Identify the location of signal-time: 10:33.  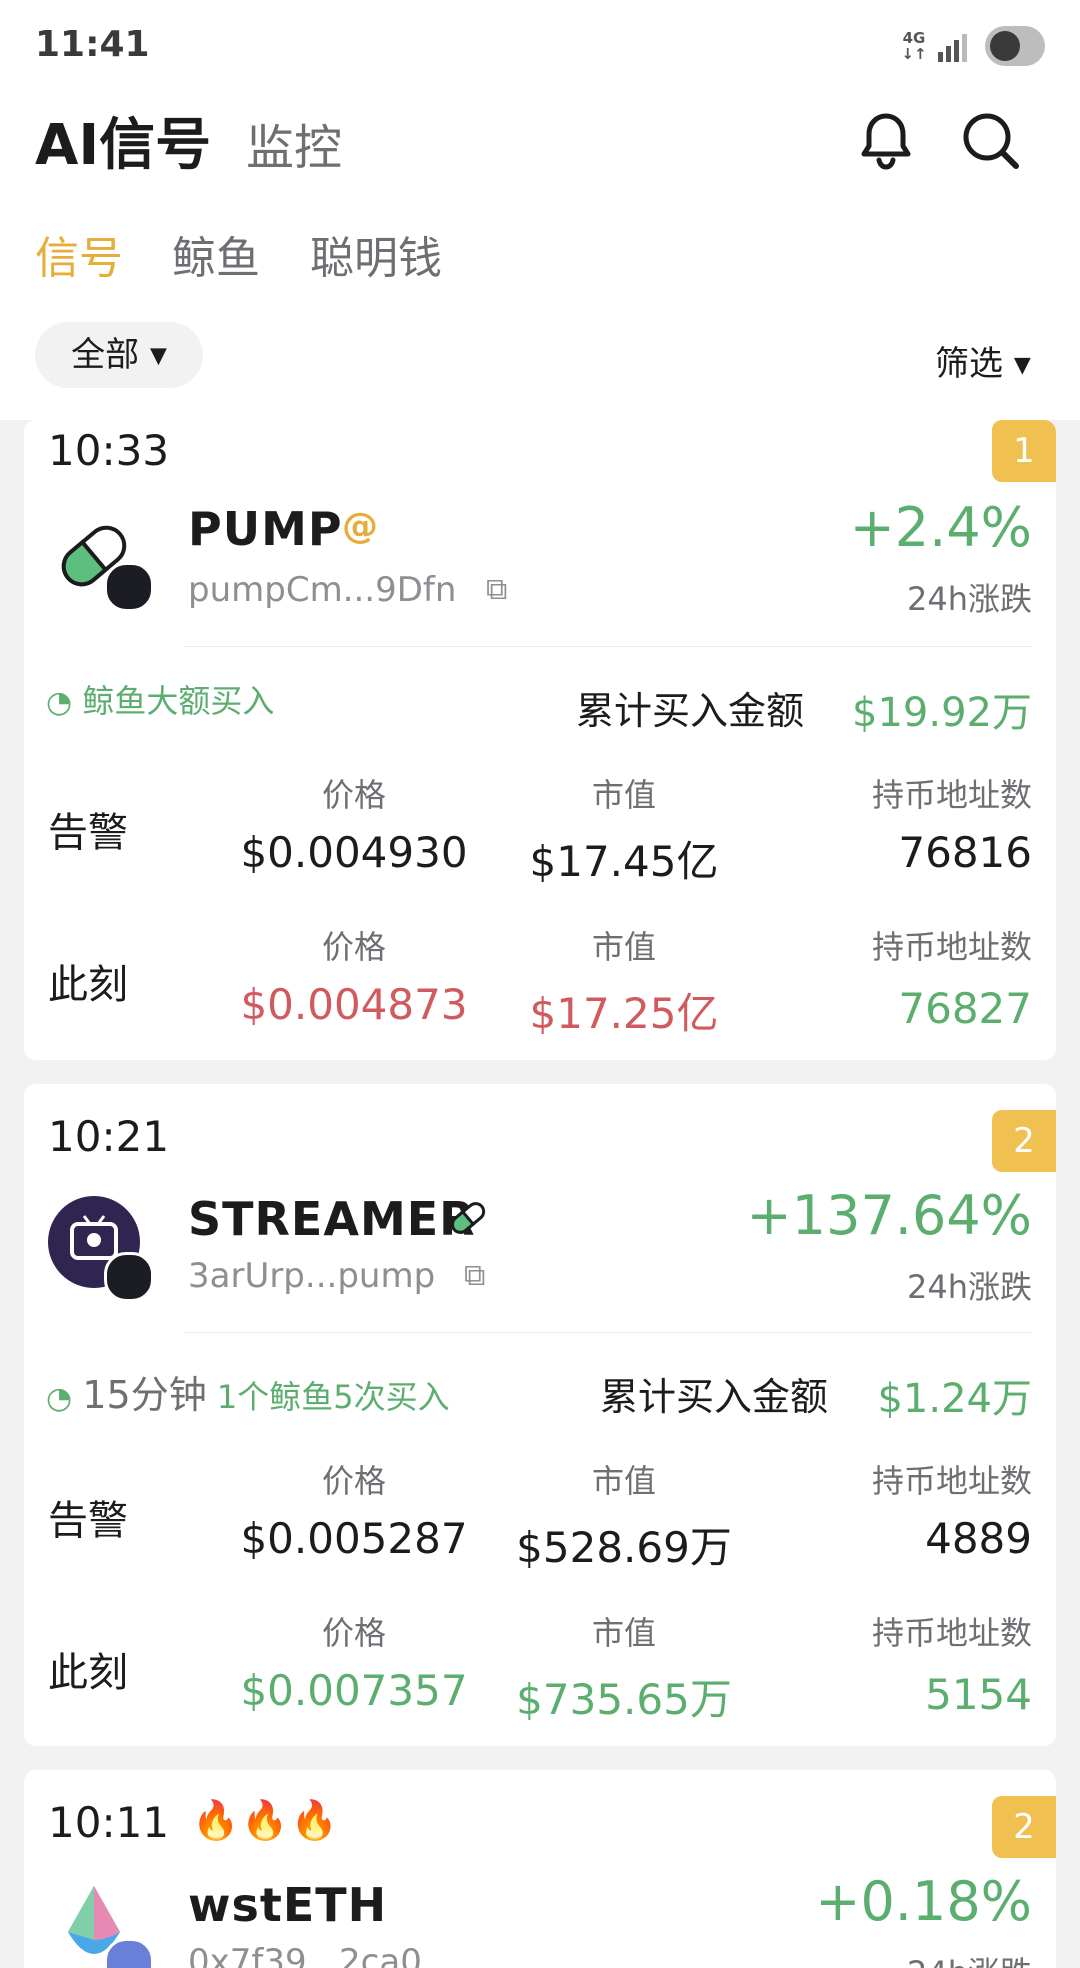
(109, 450).